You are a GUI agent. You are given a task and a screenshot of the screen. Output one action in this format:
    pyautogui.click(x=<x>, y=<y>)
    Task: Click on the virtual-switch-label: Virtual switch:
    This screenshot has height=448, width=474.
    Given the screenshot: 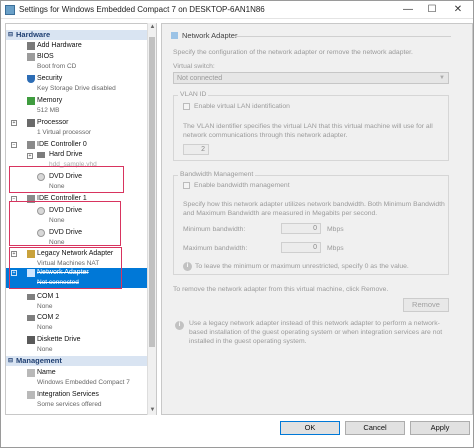 What is the action you would take?
    pyautogui.click(x=194, y=66)
    